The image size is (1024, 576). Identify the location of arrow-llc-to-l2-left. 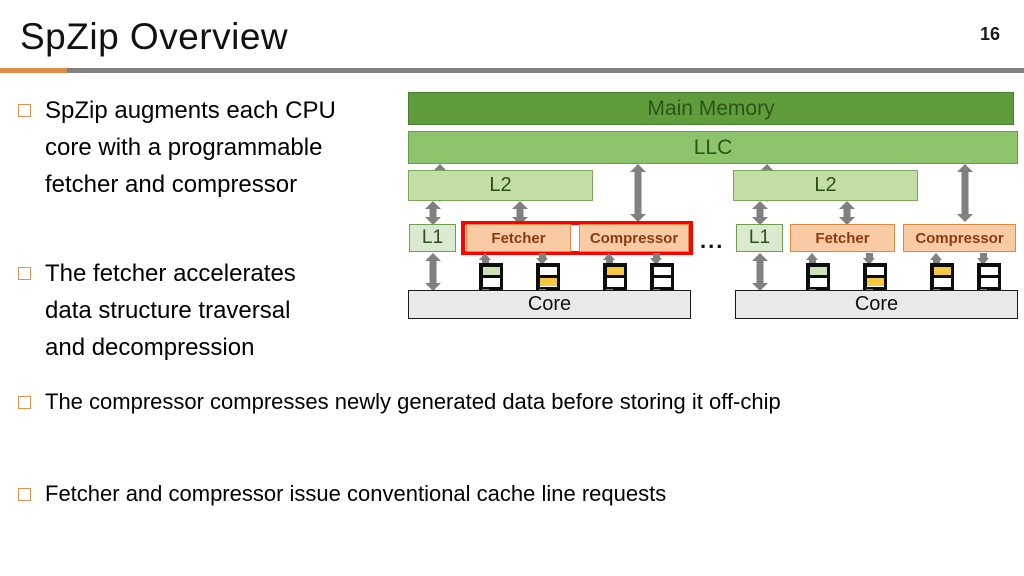
(440, 183).